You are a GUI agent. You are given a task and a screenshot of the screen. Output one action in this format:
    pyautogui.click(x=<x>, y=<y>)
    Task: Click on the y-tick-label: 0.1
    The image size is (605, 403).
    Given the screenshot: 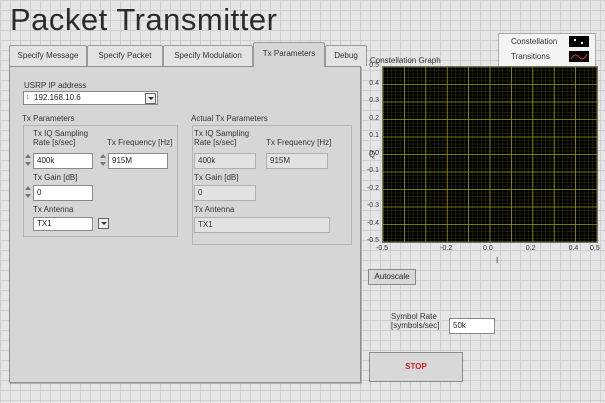 What is the action you would take?
    pyautogui.click(x=374, y=135)
    